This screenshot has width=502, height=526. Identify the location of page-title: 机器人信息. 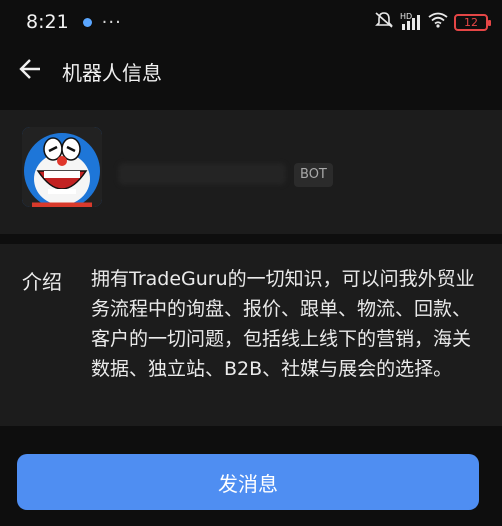
(112, 72).